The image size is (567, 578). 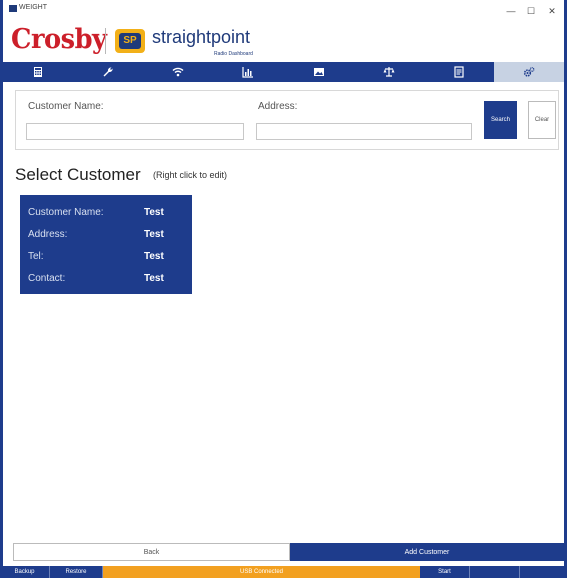 What do you see at coordinates (542, 120) in the screenshot?
I see `clear-button: Clear` at bounding box center [542, 120].